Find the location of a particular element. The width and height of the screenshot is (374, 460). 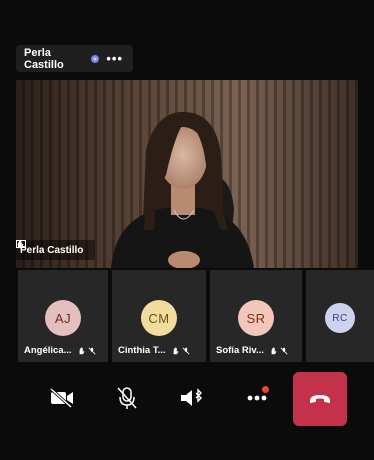

main-video-caption: Perla Castillo is located at coordinates (56, 250).